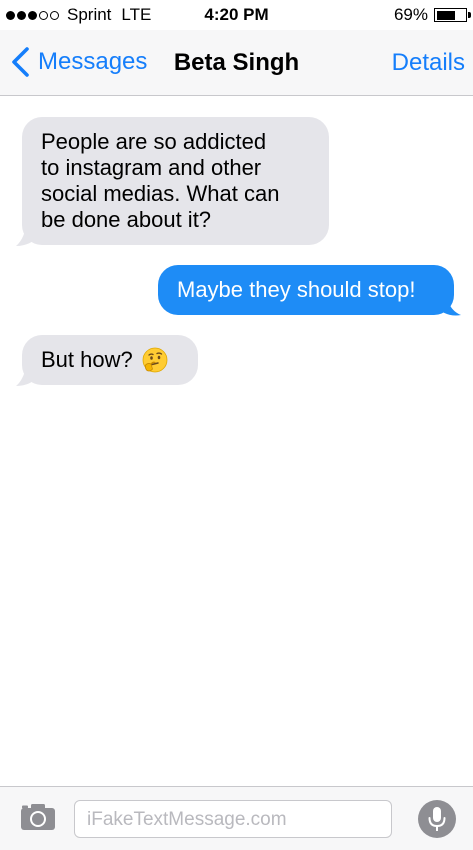 The width and height of the screenshot is (473, 850). What do you see at coordinates (154, 141) in the screenshot?
I see `message-line: People are so addicted` at bounding box center [154, 141].